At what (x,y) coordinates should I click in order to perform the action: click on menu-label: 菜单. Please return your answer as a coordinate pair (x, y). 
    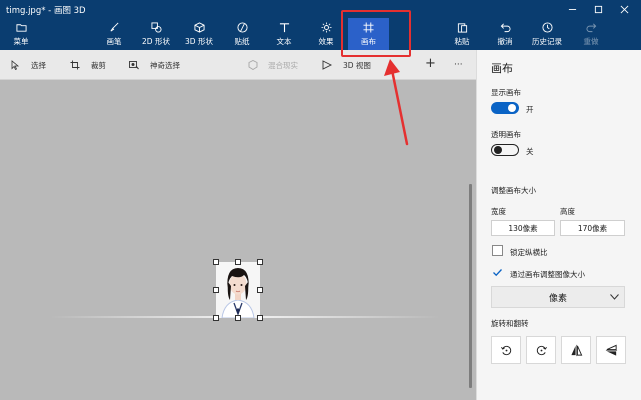
    Looking at the image, I should click on (21, 41).